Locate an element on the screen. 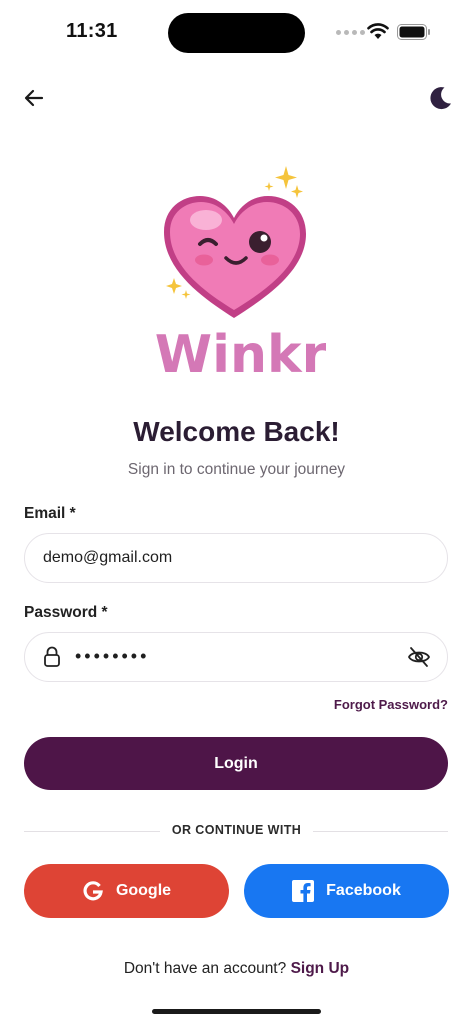  google-login-button: Google is located at coordinates (126, 891).